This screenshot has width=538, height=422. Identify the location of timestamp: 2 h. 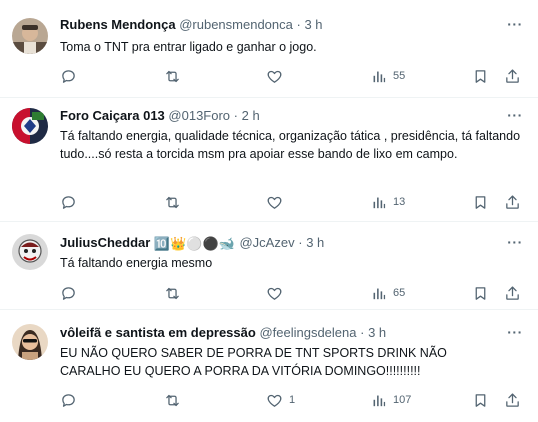
(251, 115).